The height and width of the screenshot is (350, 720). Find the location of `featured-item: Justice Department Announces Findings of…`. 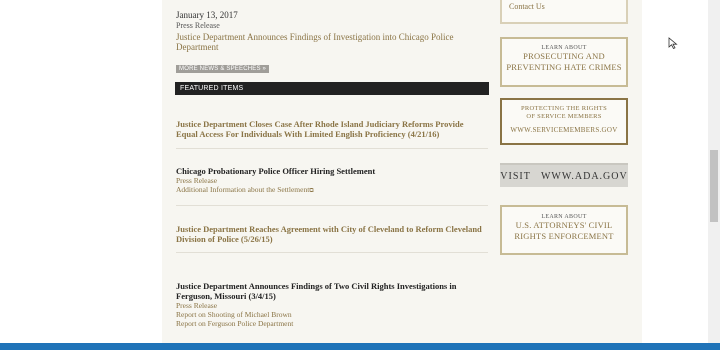

featured-item: Justice Department Announces Findings of… is located at coordinates (331, 304).